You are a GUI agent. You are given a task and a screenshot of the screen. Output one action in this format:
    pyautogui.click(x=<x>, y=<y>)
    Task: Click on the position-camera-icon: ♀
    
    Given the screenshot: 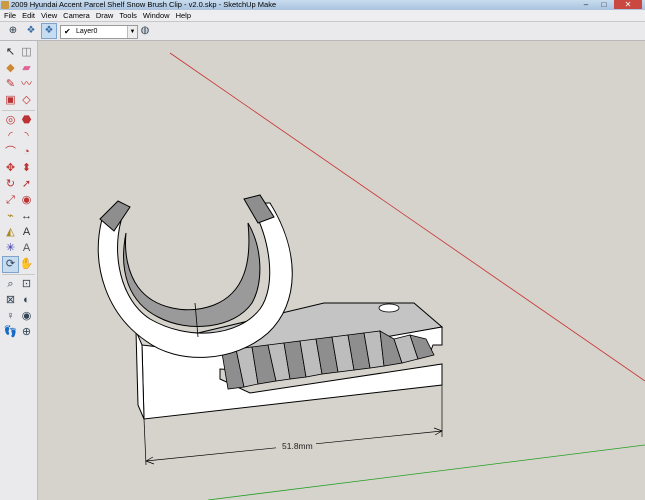 What is the action you would take?
    pyautogui.click(x=10, y=316)
    